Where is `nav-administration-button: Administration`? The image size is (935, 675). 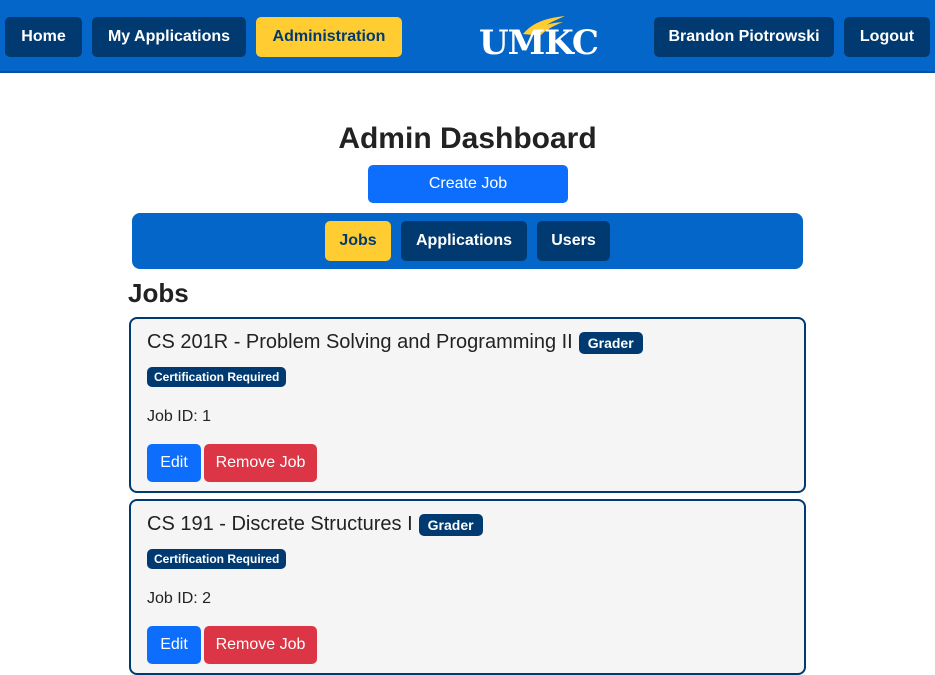
nav-administration-button: Administration is located at coordinates (329, 37).